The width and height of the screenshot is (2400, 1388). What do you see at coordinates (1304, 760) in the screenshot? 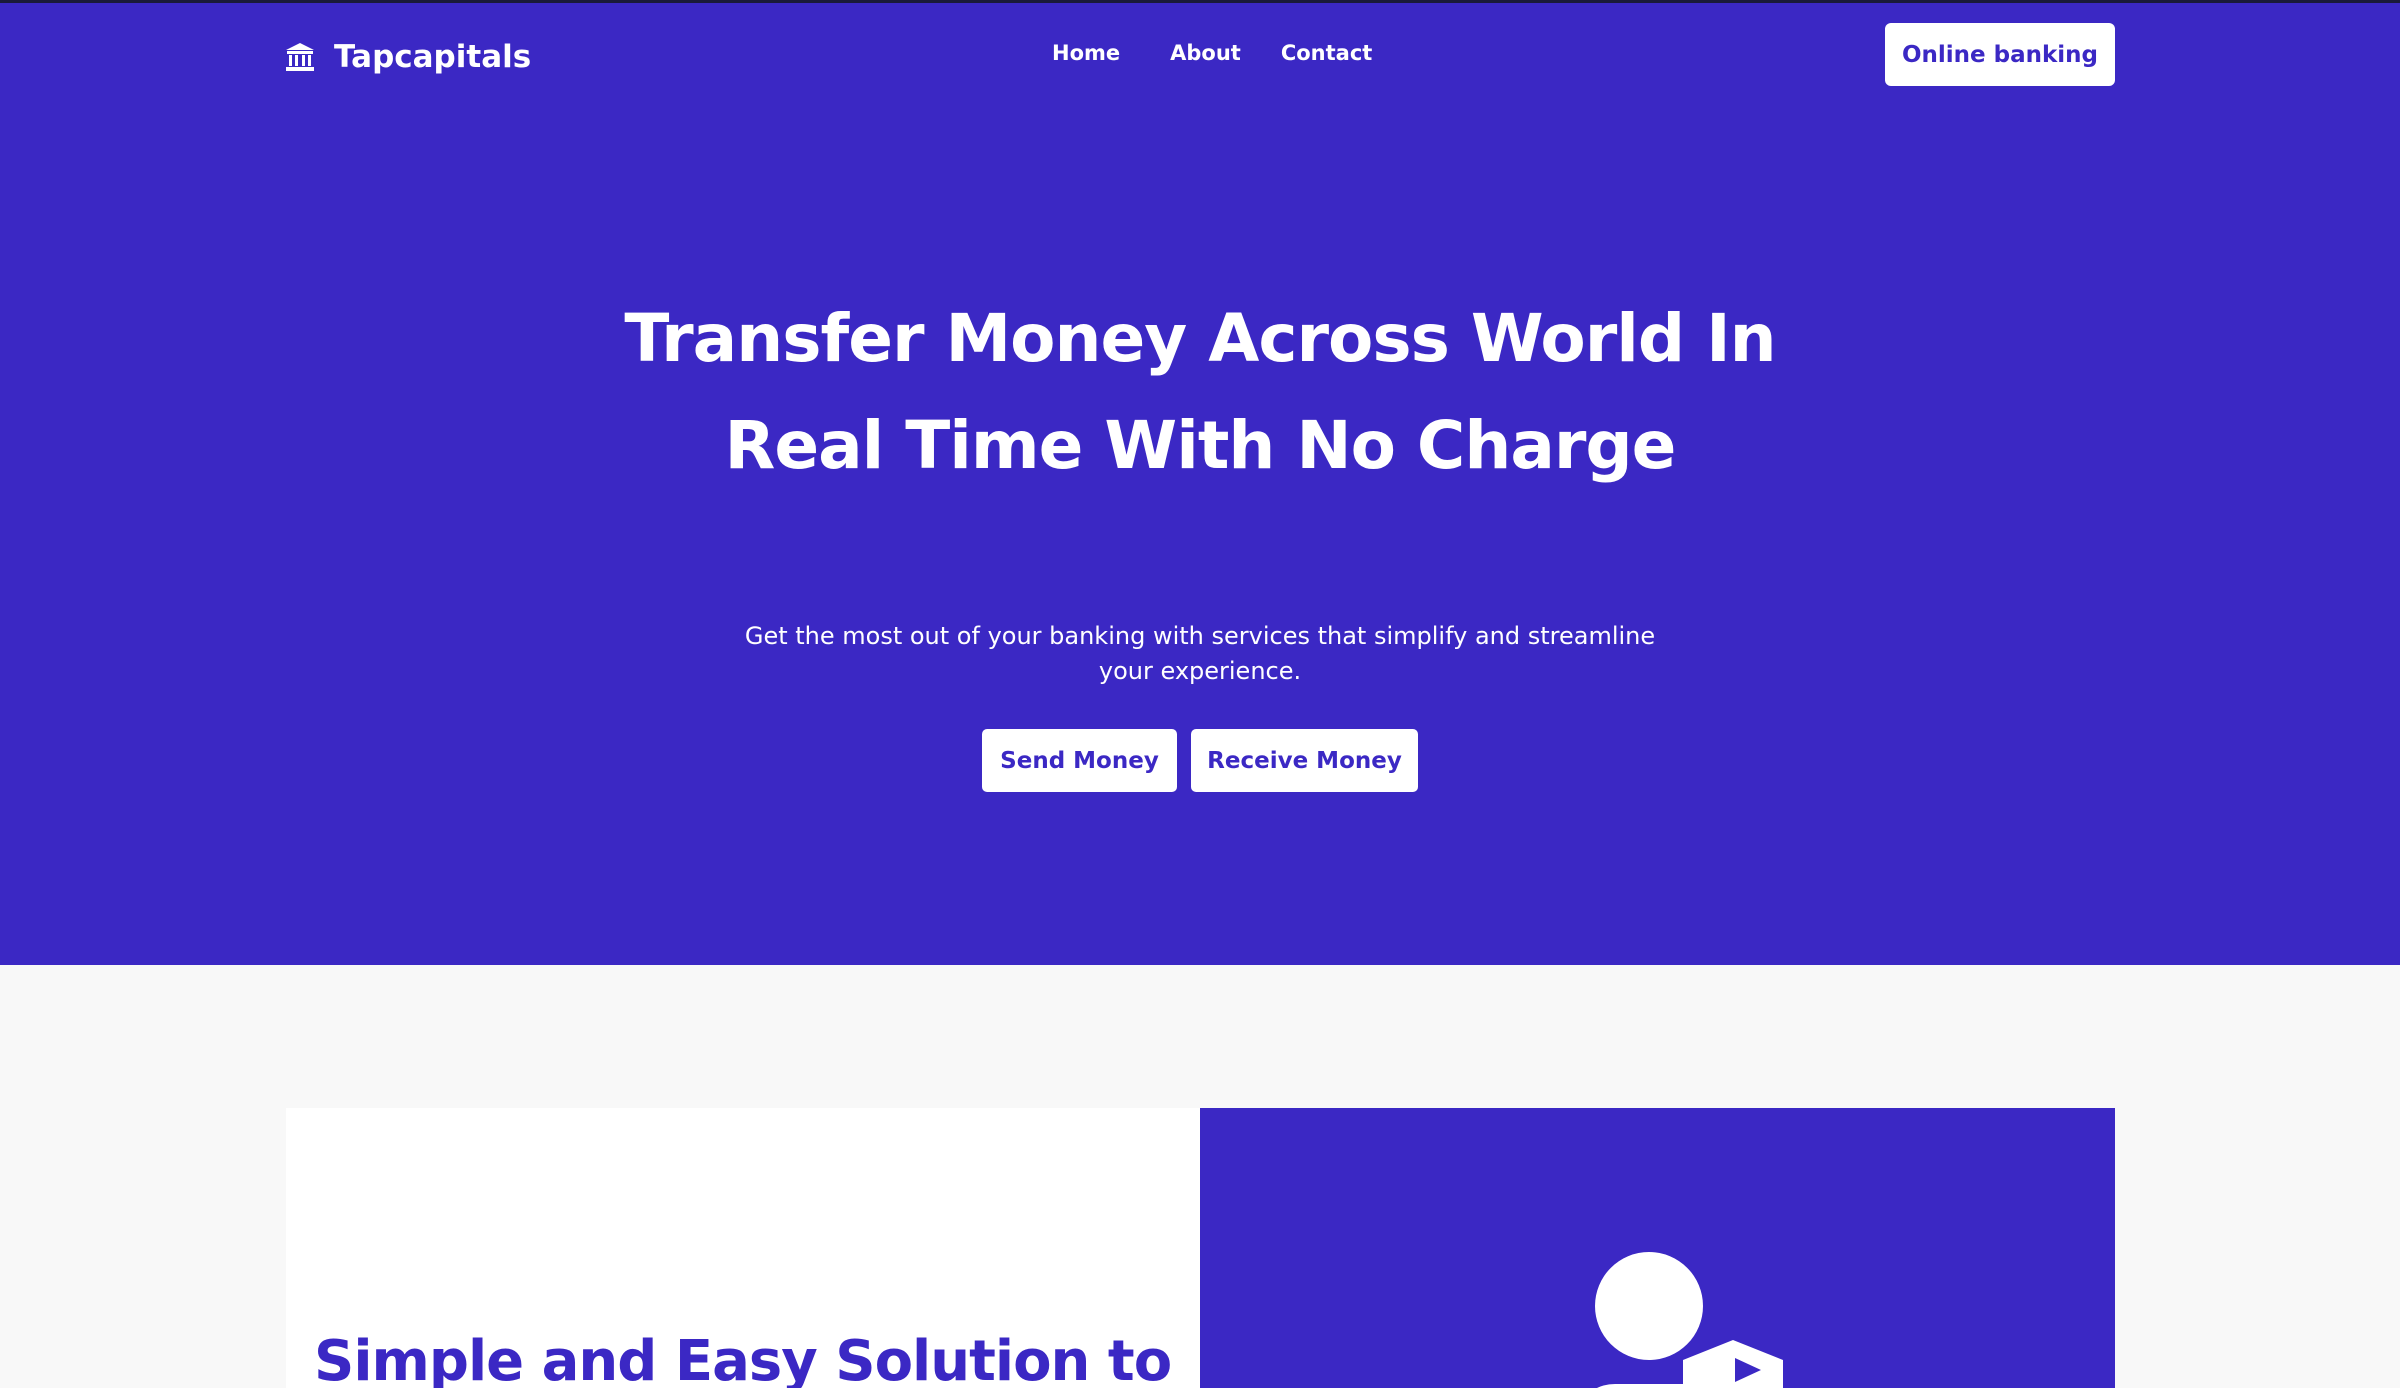
I see `receive-money-button: Receive Money` at bounding box center [1304, 760].